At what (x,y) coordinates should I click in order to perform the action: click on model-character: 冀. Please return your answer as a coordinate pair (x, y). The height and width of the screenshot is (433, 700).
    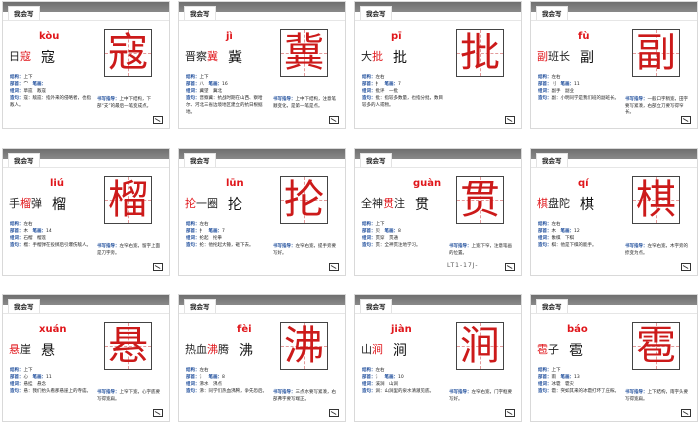
    Looking at the image, I should click on (304, 53).